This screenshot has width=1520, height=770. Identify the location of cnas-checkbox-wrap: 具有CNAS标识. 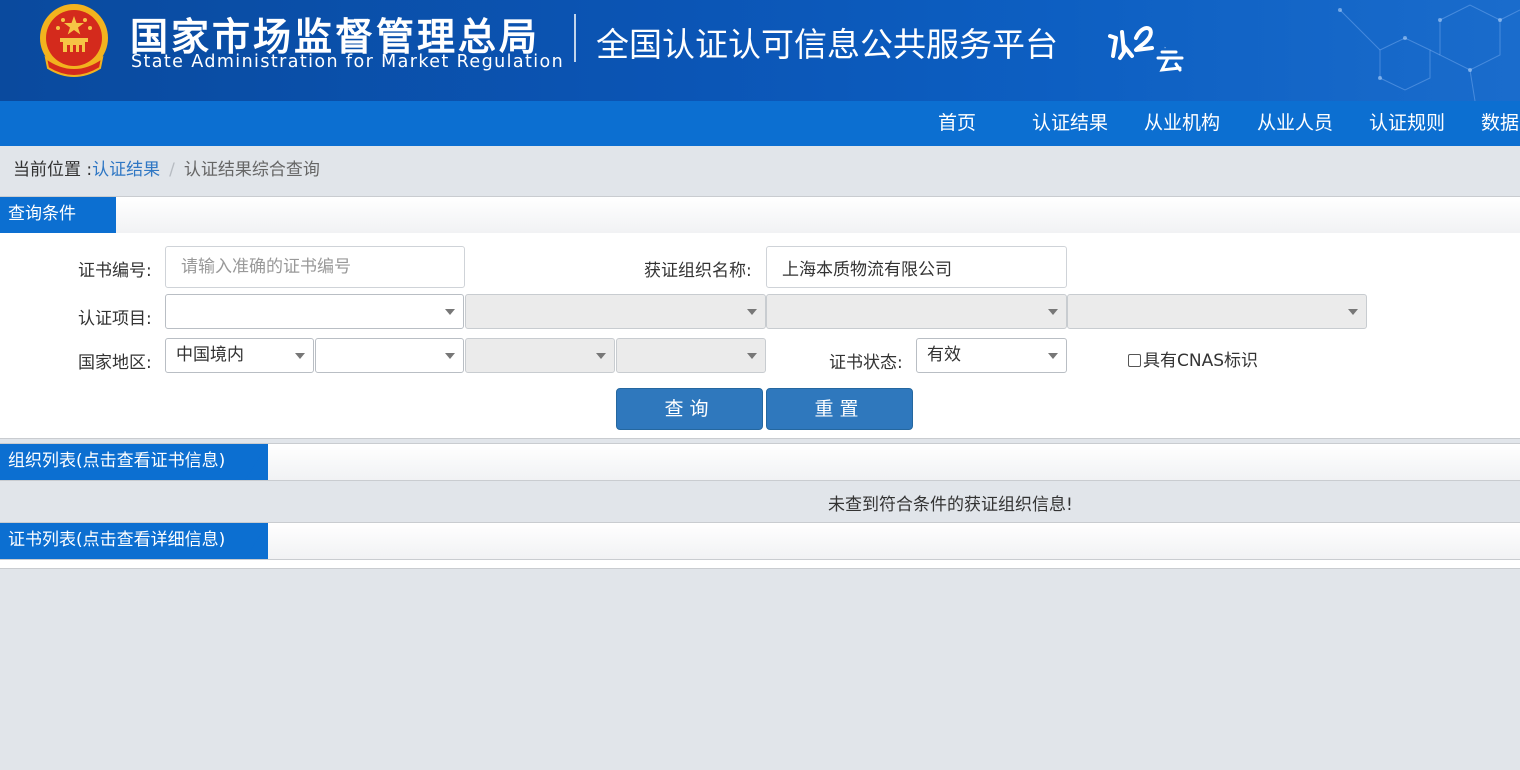
(1193, 358).